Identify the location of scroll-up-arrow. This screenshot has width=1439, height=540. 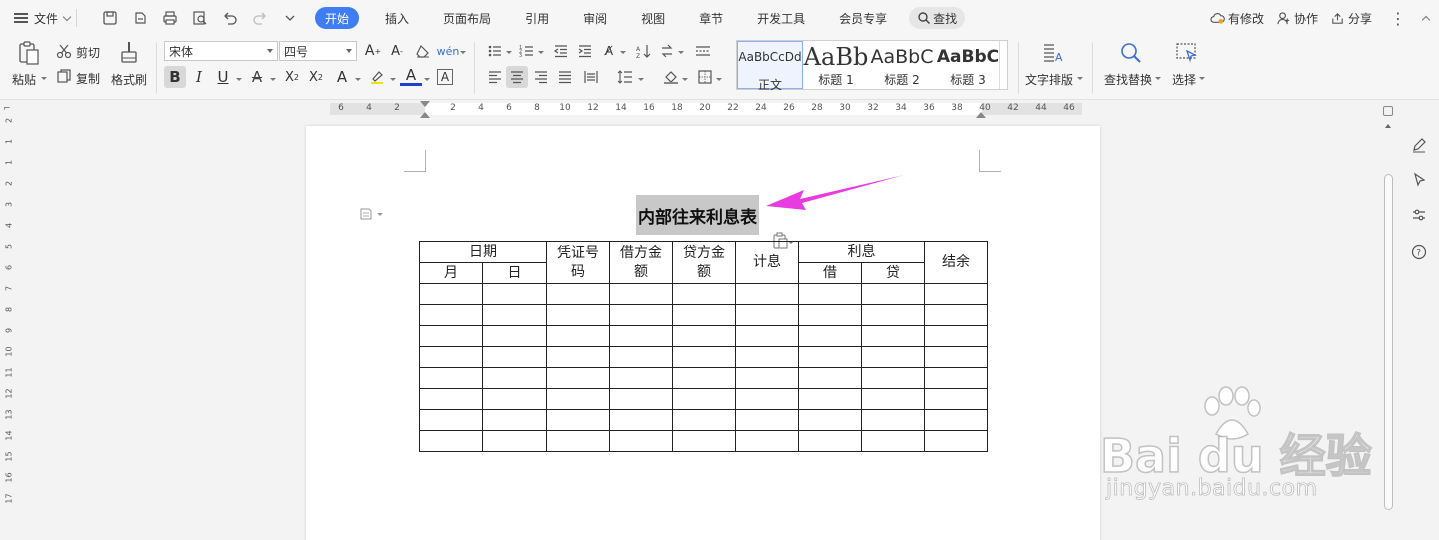
(1388, 126).